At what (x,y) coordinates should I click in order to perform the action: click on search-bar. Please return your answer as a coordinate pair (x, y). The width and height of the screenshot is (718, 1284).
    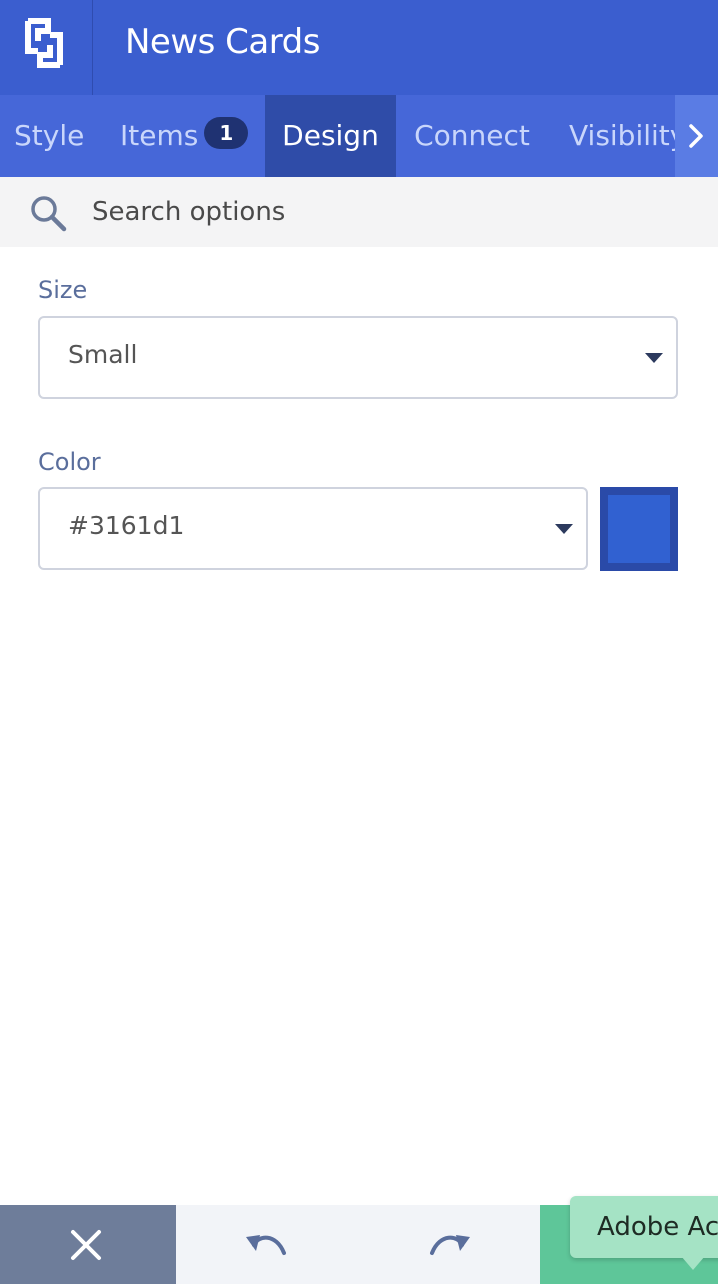
    Looking at the image, I should click on (359, 212).